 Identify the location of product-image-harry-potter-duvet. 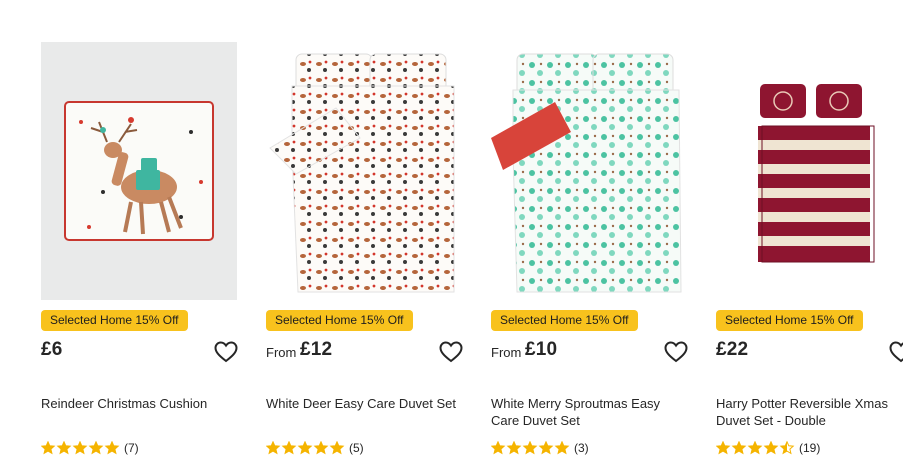
(809, 171).